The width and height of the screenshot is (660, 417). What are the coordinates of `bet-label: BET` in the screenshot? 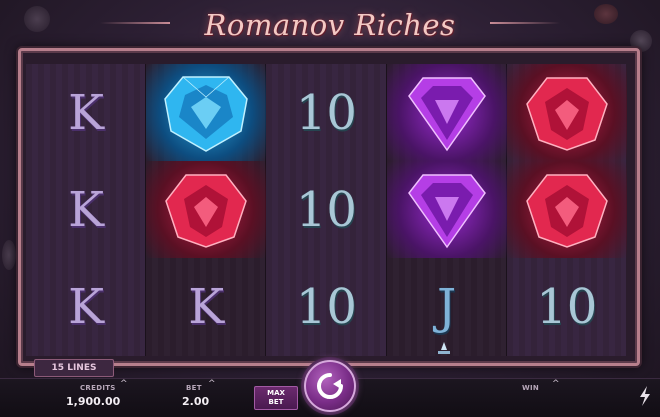 It's located at (194, 388).